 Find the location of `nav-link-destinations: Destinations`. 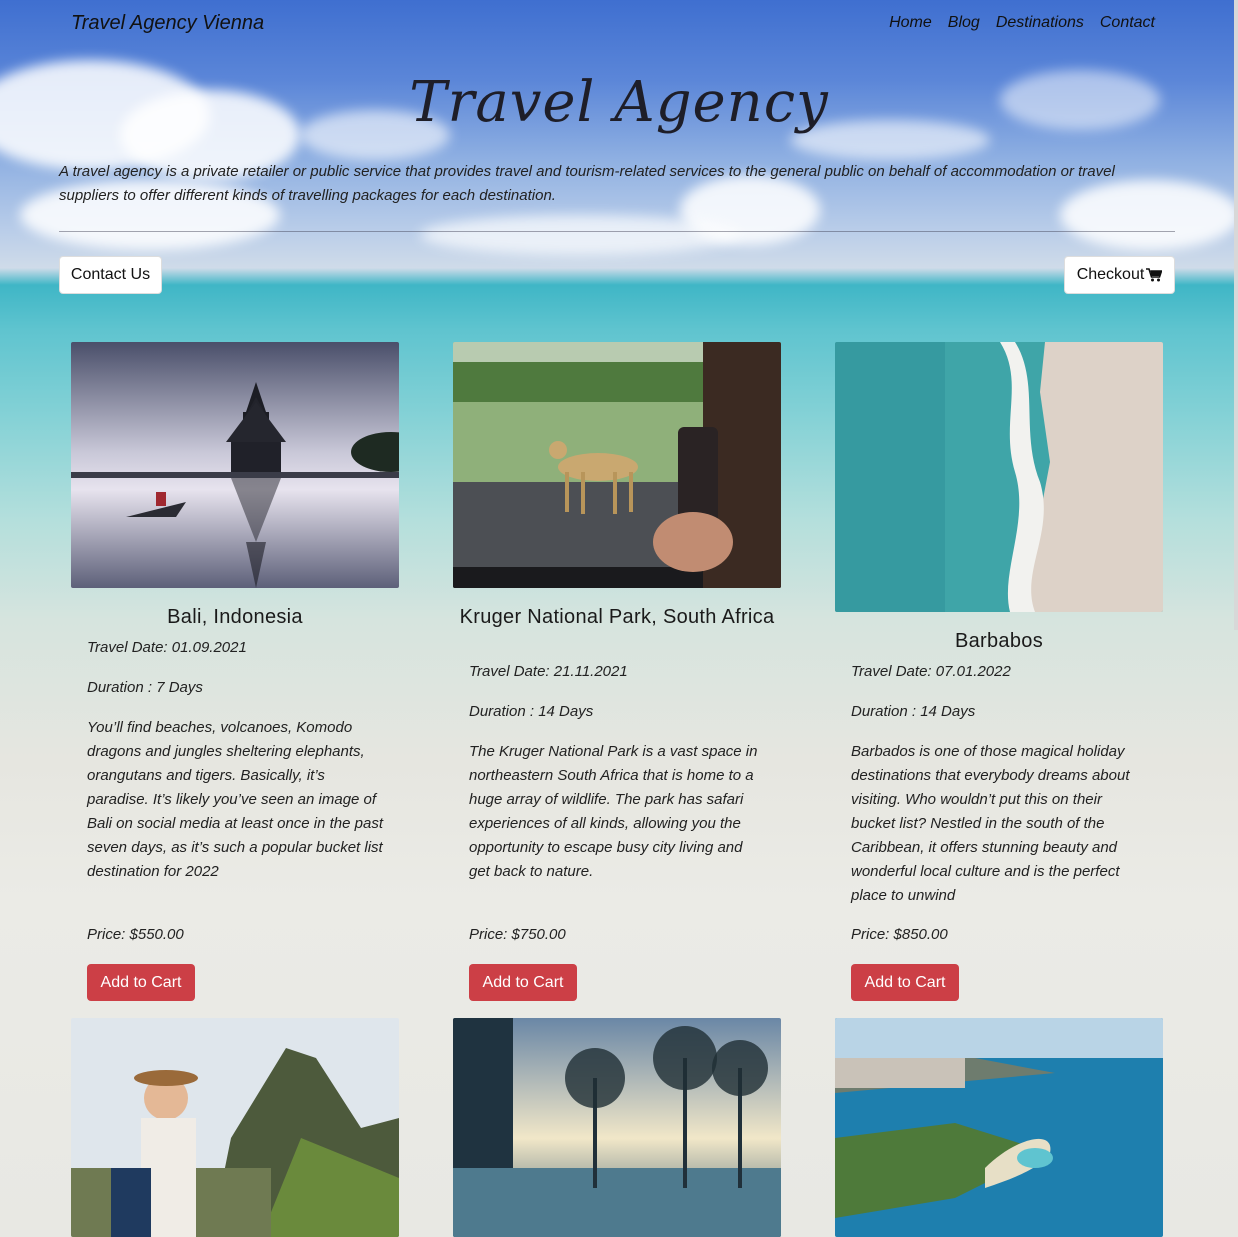

nav-link-destinations: Destinations is located at coordinates (1040, 23).